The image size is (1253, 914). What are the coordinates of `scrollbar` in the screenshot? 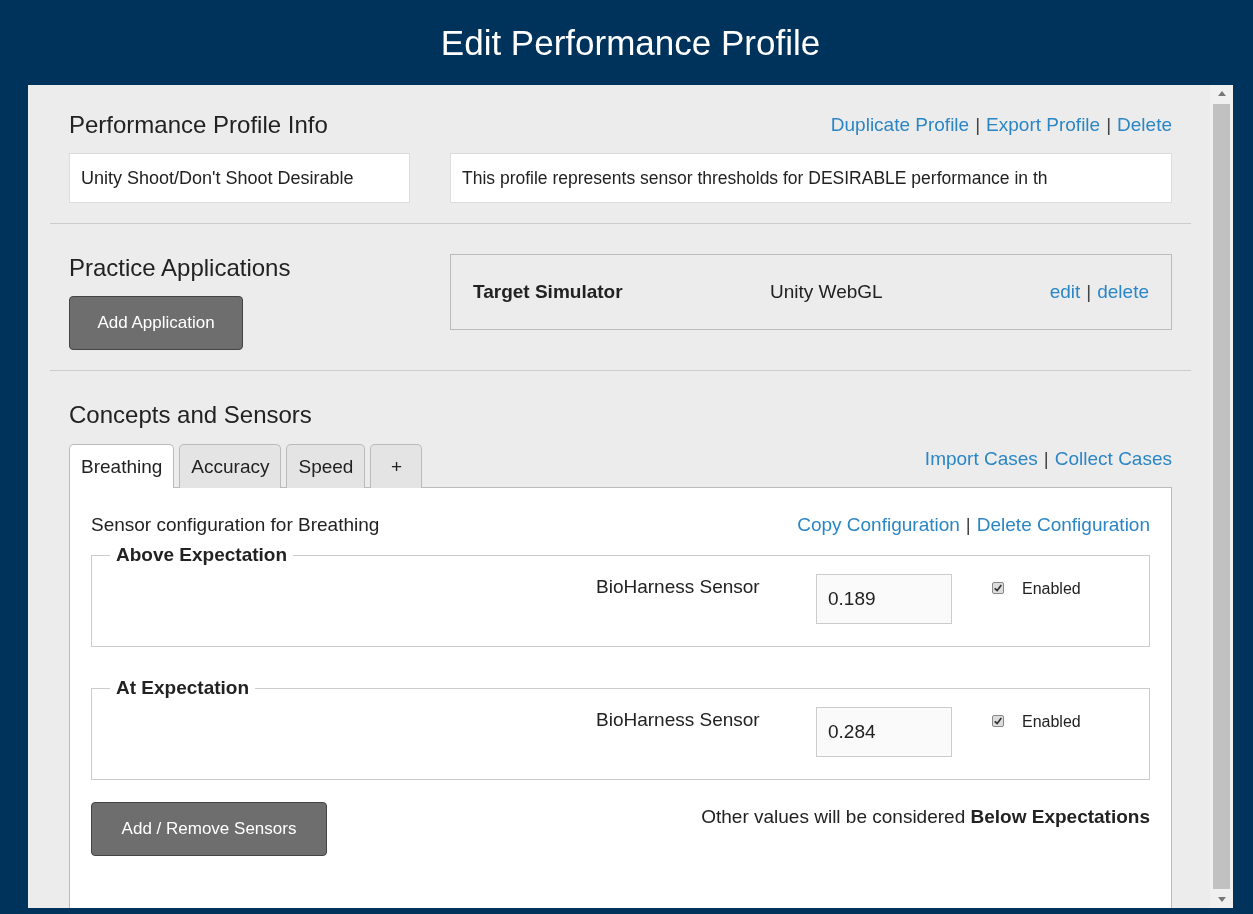 It's located at (1221, 496).